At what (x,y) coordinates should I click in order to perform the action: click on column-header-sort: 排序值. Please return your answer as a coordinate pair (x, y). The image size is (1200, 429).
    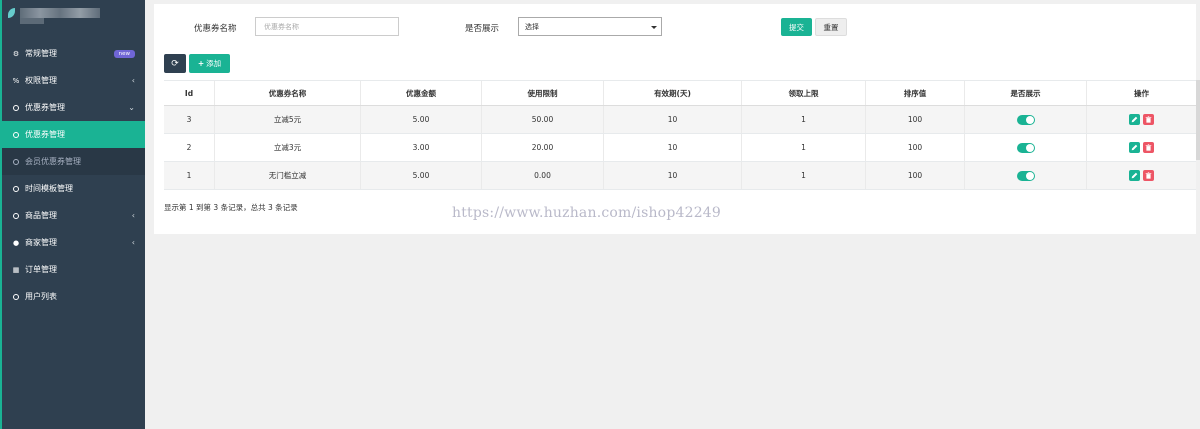
    Looking at the image, I should click on (915, 93).